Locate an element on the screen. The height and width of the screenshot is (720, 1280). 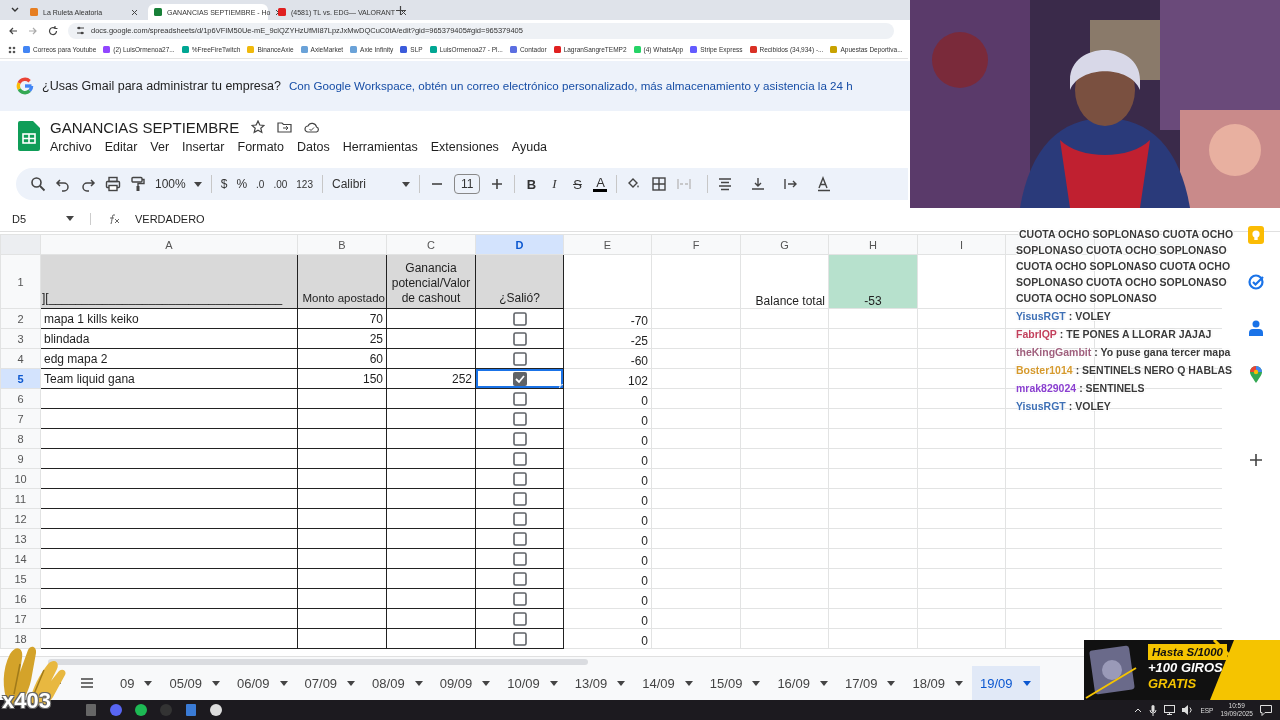
italic-button: I is located at coordinates (554, 184).